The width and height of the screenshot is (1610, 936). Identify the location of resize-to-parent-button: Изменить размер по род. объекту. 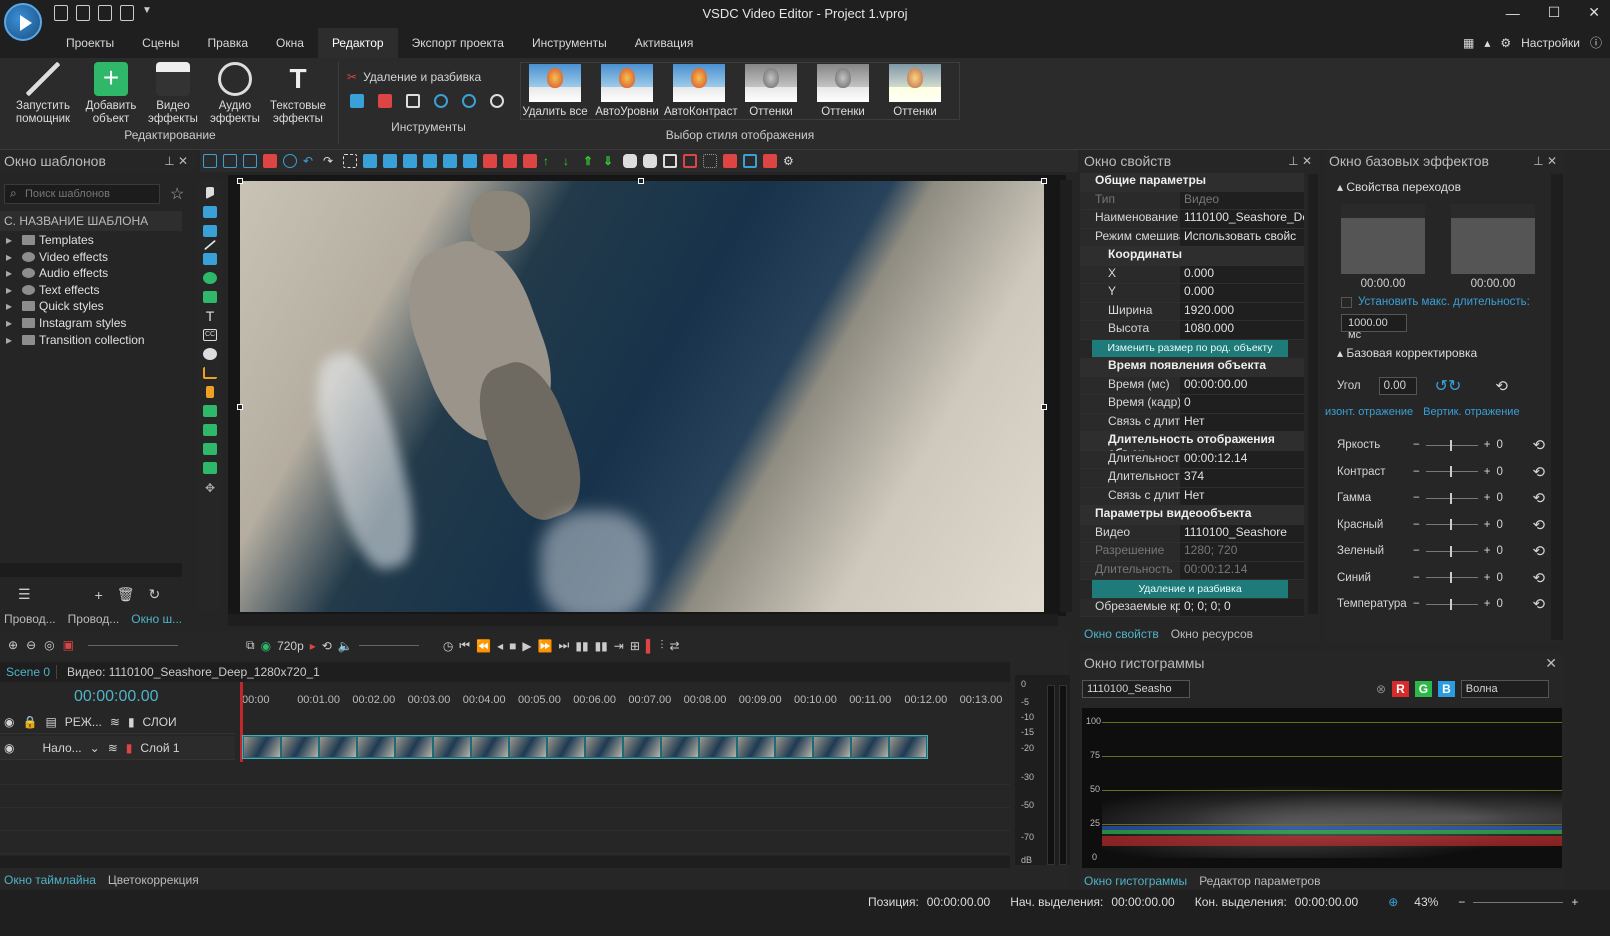
(1190, 348).